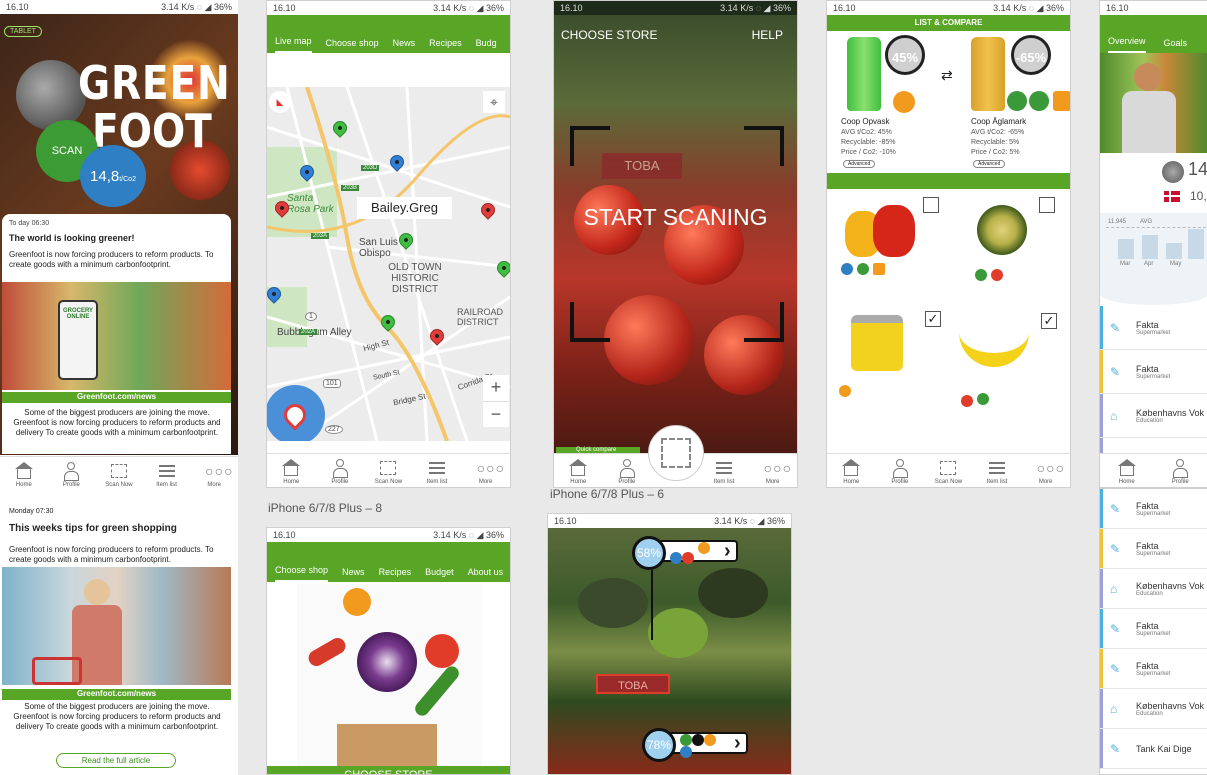 The width and height of the screenshot is (1207, 775). What do you see at coordinates (997, 349) in the screenshot?
I see `item-bananas` at bounding box center [997, 349].